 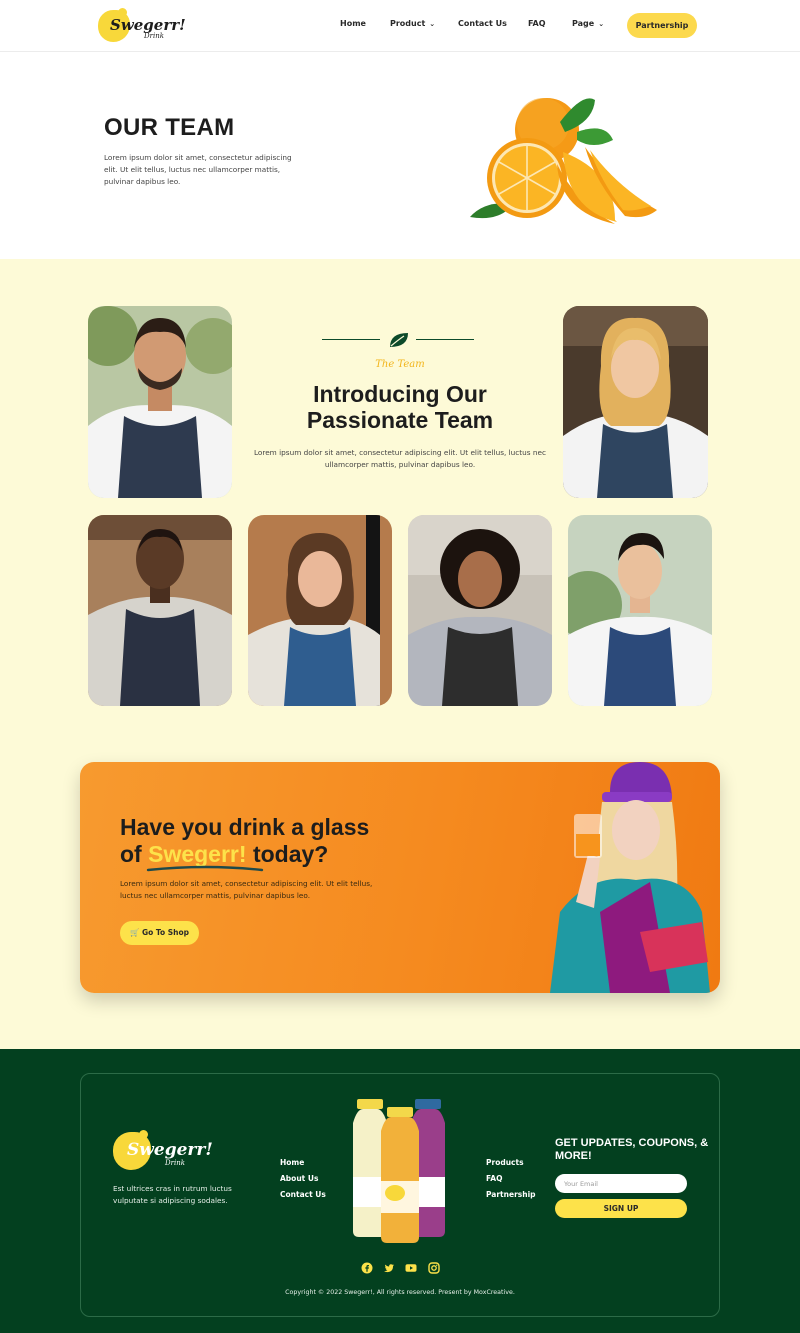 What do you see at coordinates (175, 1163) in the screenshot?
I see `footer-logo-tagline: Drink` at bounding box center [175, 1163].